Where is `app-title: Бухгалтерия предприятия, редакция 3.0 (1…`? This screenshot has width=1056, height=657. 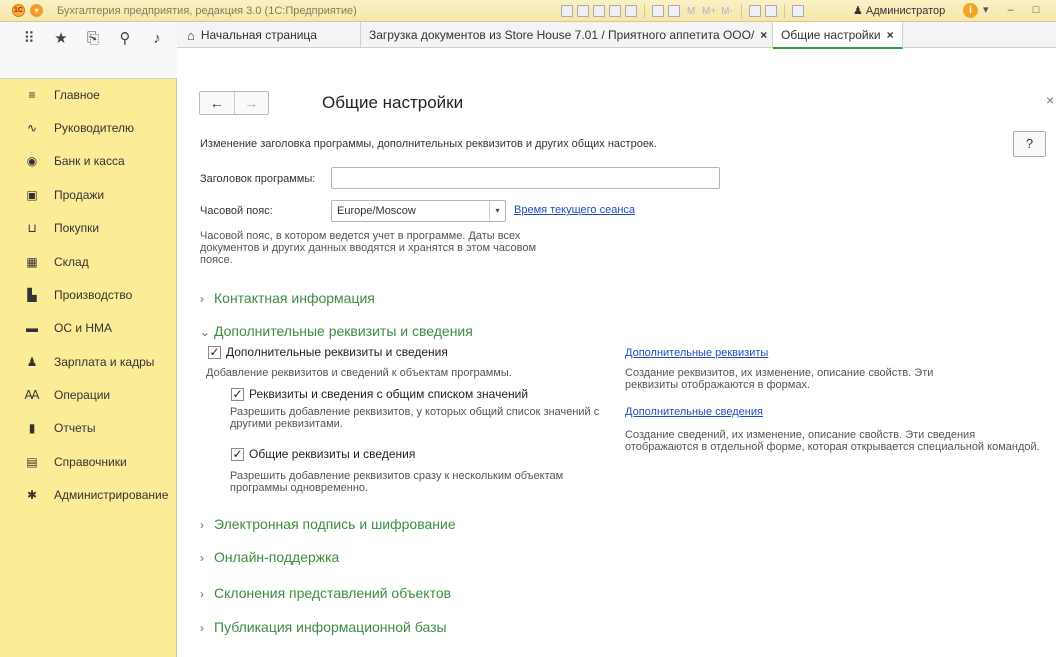
app-title: Бухгалтерия предприятия, редакция 3.0 (1… is located at coordinates (207, 10).